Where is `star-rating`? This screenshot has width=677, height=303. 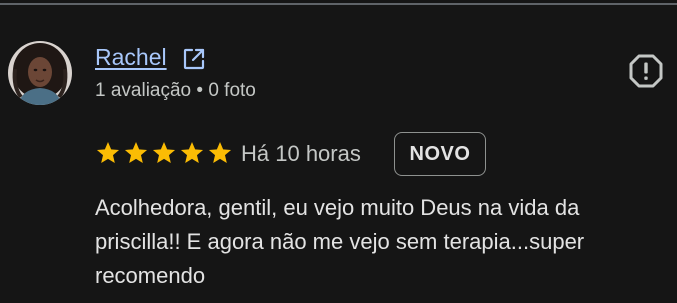
star-rating is located at coordinates (164, 153).